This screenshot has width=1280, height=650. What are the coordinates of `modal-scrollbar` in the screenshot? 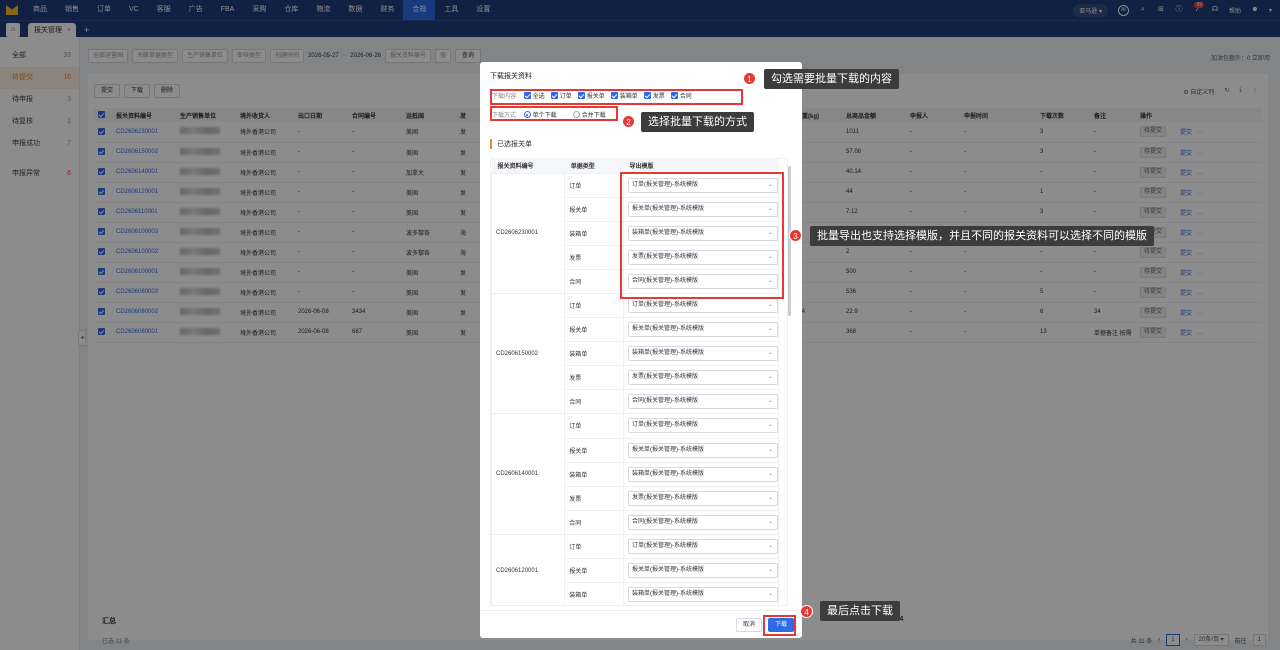 It's located at (789, 241).